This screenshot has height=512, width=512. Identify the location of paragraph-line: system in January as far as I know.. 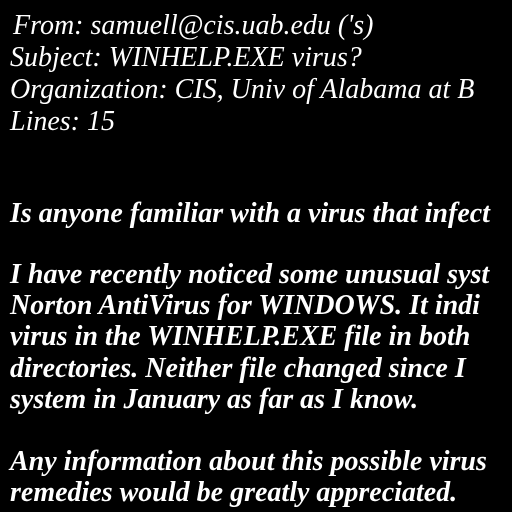
(214, 399).